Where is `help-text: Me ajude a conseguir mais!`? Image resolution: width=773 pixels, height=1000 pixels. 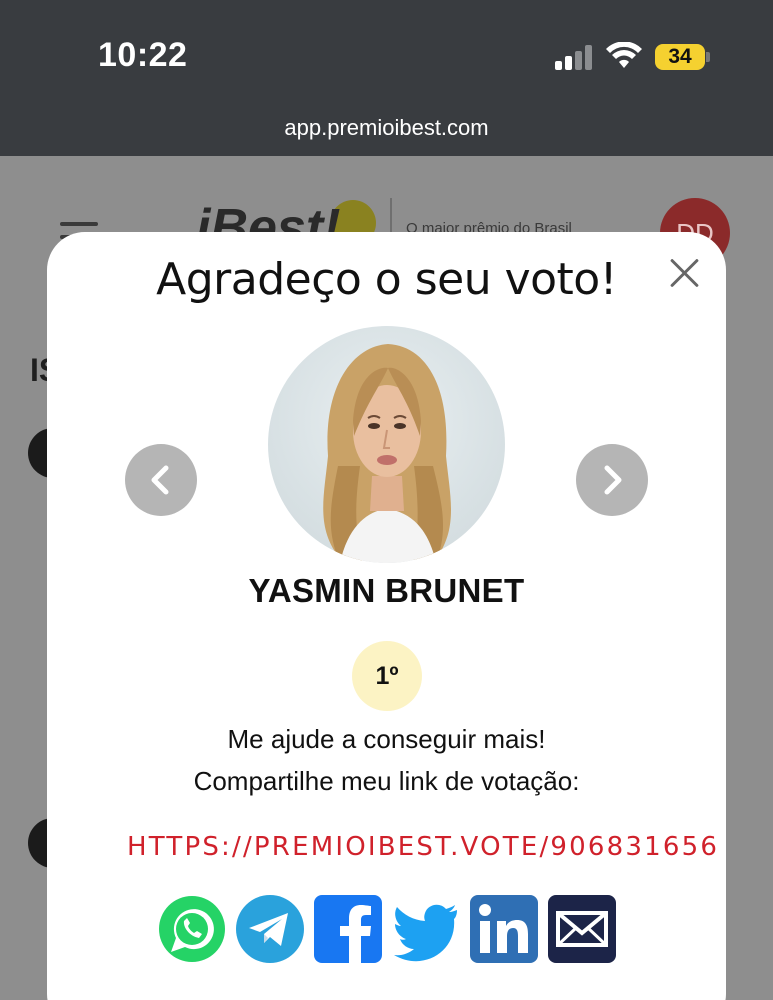 help-text: Me ajude a conseguir mais! is located at coordinates (386, 739).